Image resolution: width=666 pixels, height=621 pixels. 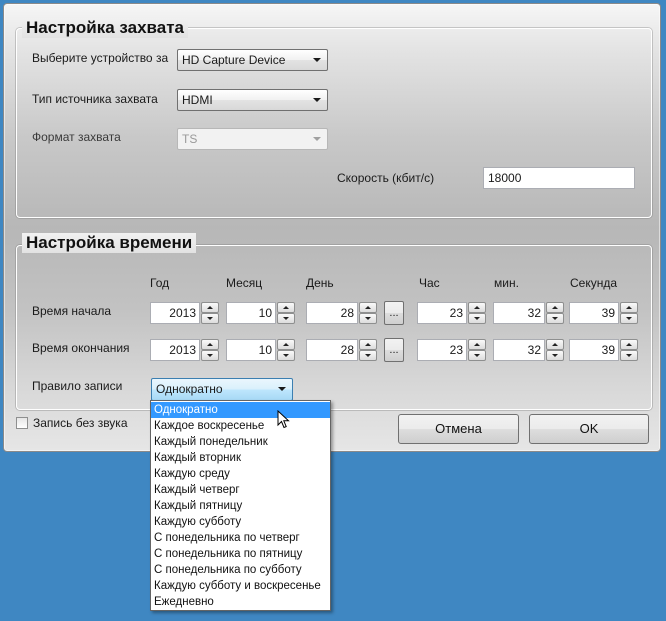 I want to click on start-second-spinner: 39, so click(x=604, y=313).